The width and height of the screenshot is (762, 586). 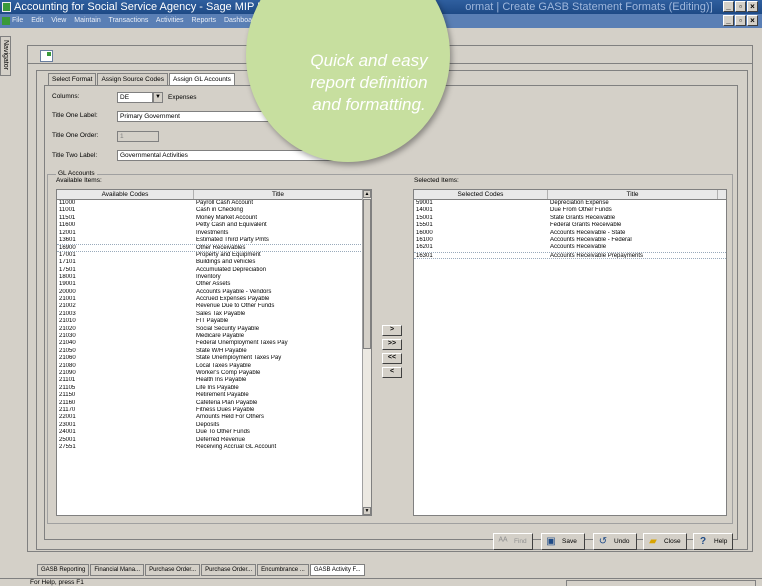 I want to click on menu-maintain: Maintain, so click(x=87, y=20).